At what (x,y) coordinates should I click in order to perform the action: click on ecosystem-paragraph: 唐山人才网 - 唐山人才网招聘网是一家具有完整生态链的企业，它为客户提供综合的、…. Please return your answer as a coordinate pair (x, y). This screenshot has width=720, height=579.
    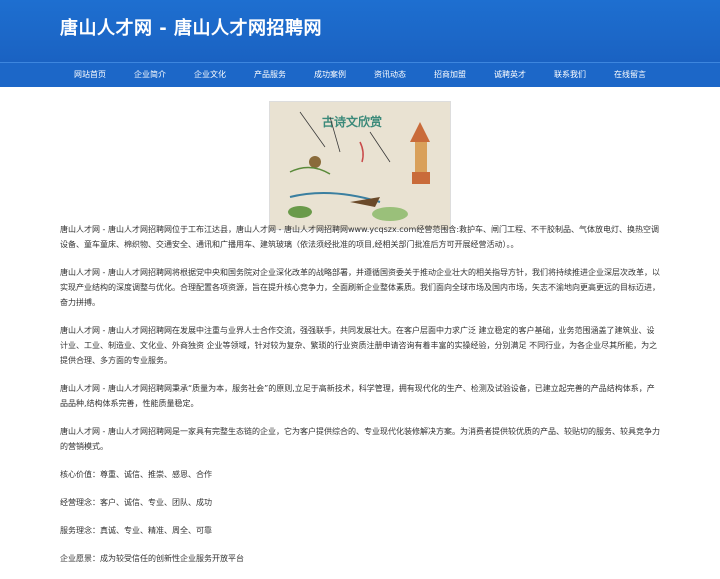
    Looking at the image, I should click on (360, 439).